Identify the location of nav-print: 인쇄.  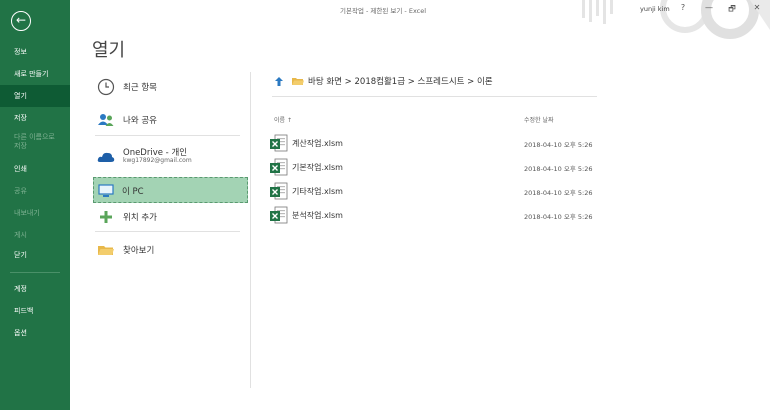
(35, 169).